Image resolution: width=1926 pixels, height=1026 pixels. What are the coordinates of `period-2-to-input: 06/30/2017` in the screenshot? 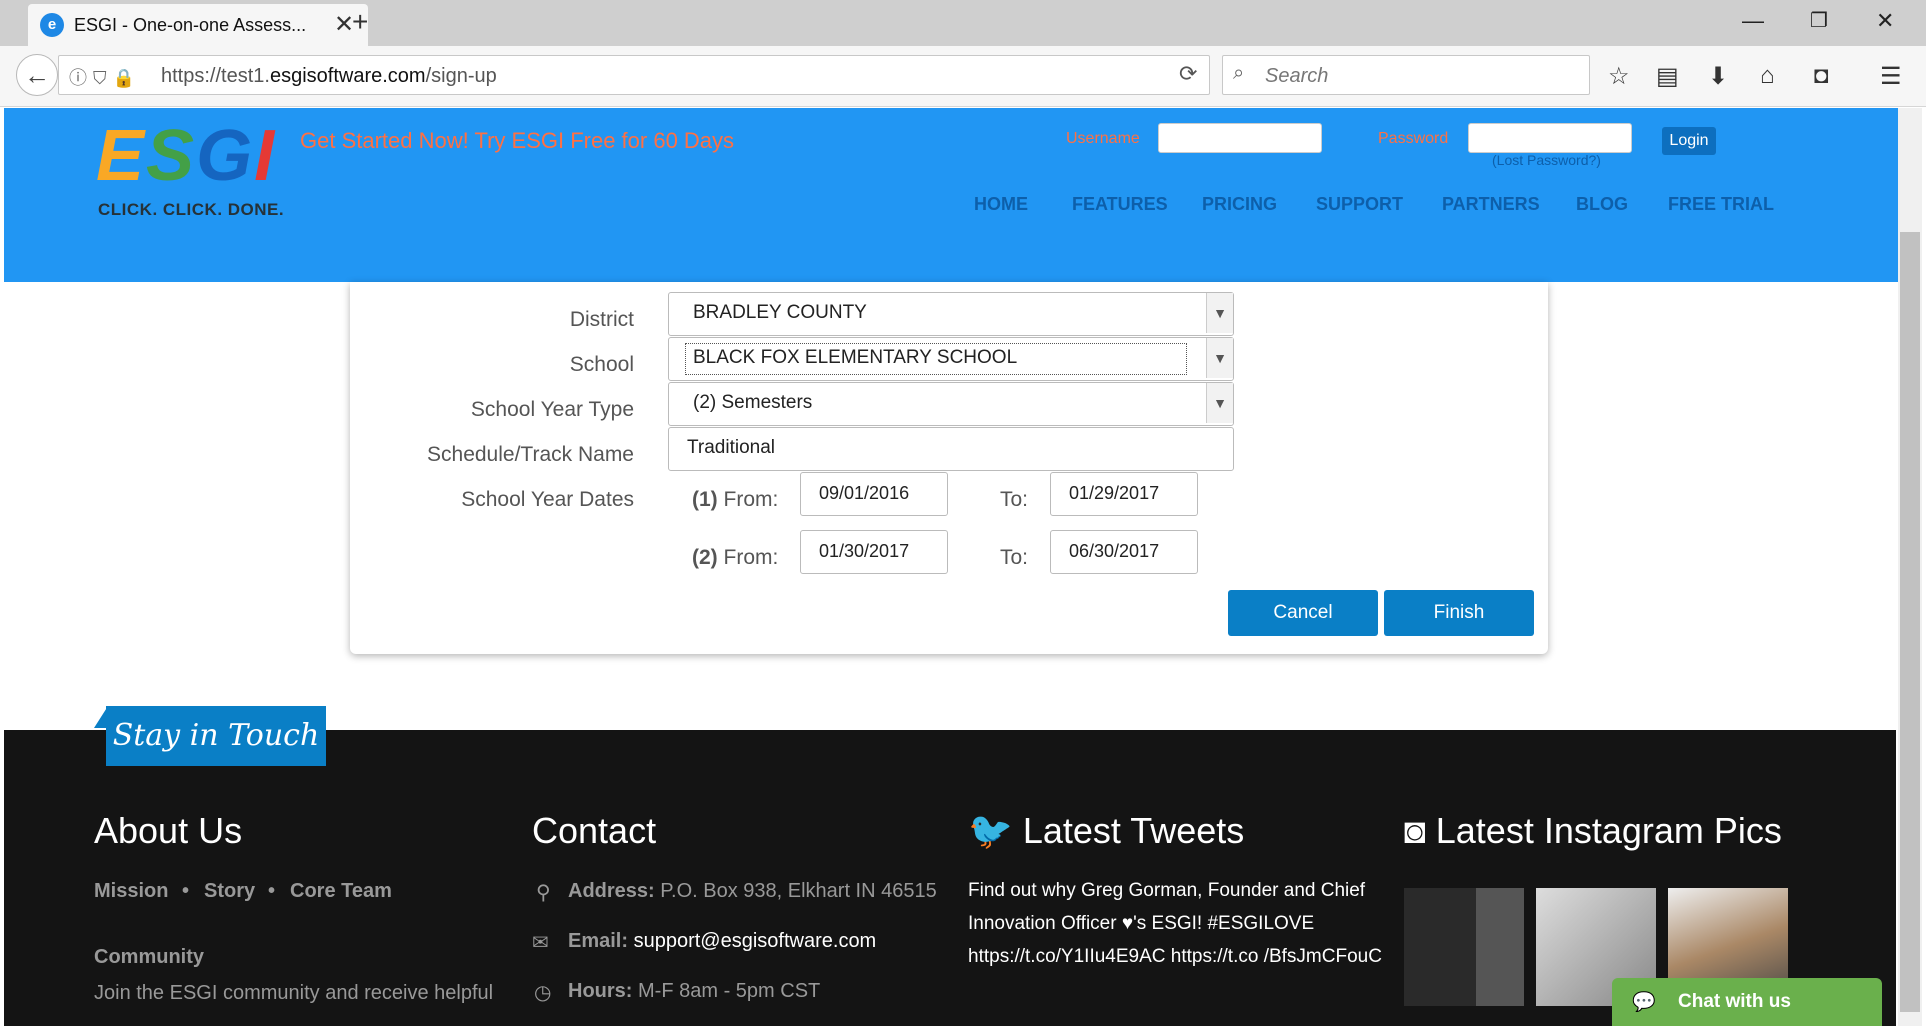 It's located at (1124, 552).